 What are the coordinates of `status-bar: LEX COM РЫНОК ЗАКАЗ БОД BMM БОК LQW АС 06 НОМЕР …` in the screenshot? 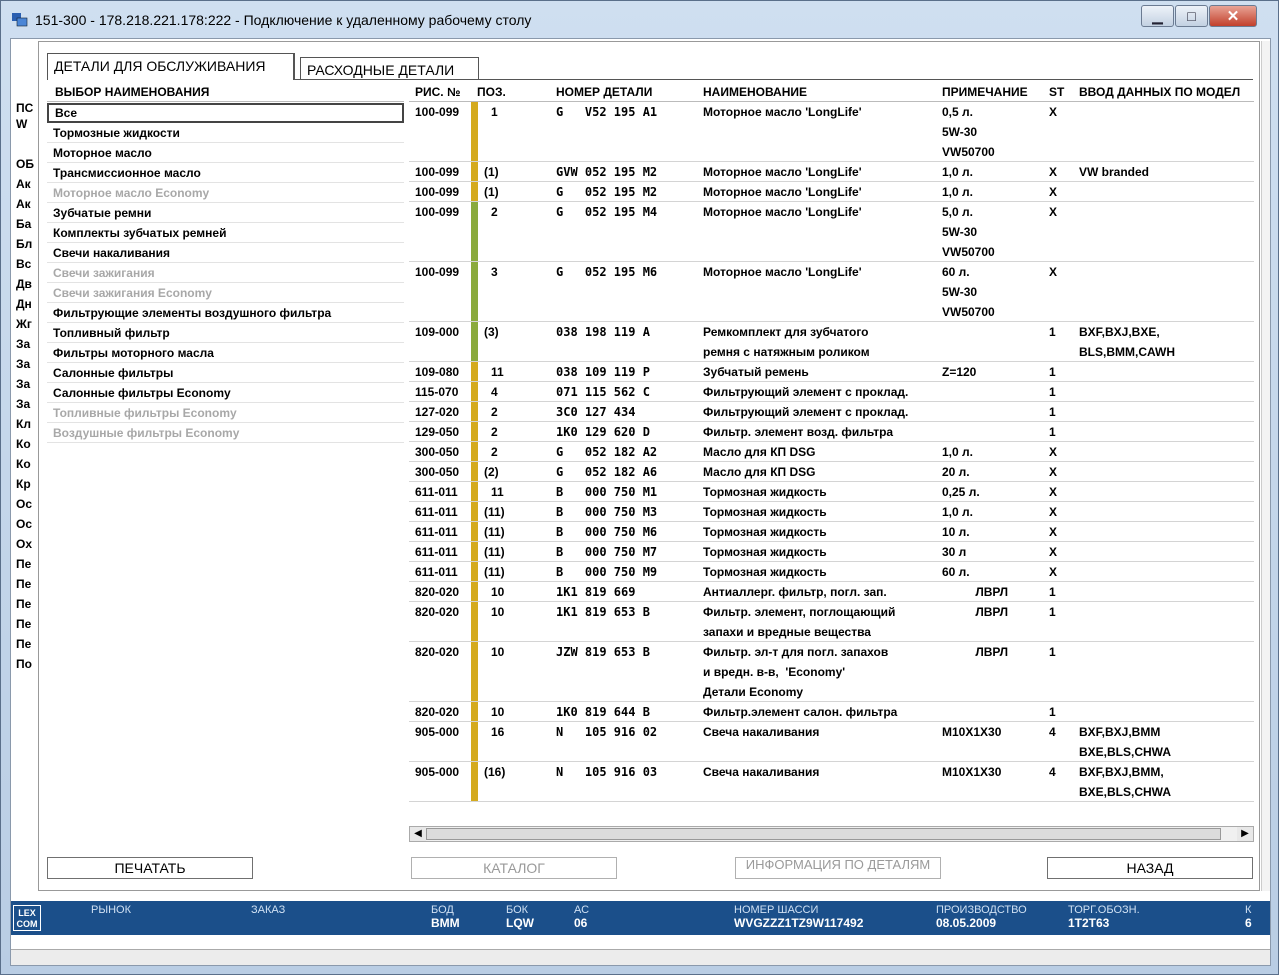 It's located at (640, 918).